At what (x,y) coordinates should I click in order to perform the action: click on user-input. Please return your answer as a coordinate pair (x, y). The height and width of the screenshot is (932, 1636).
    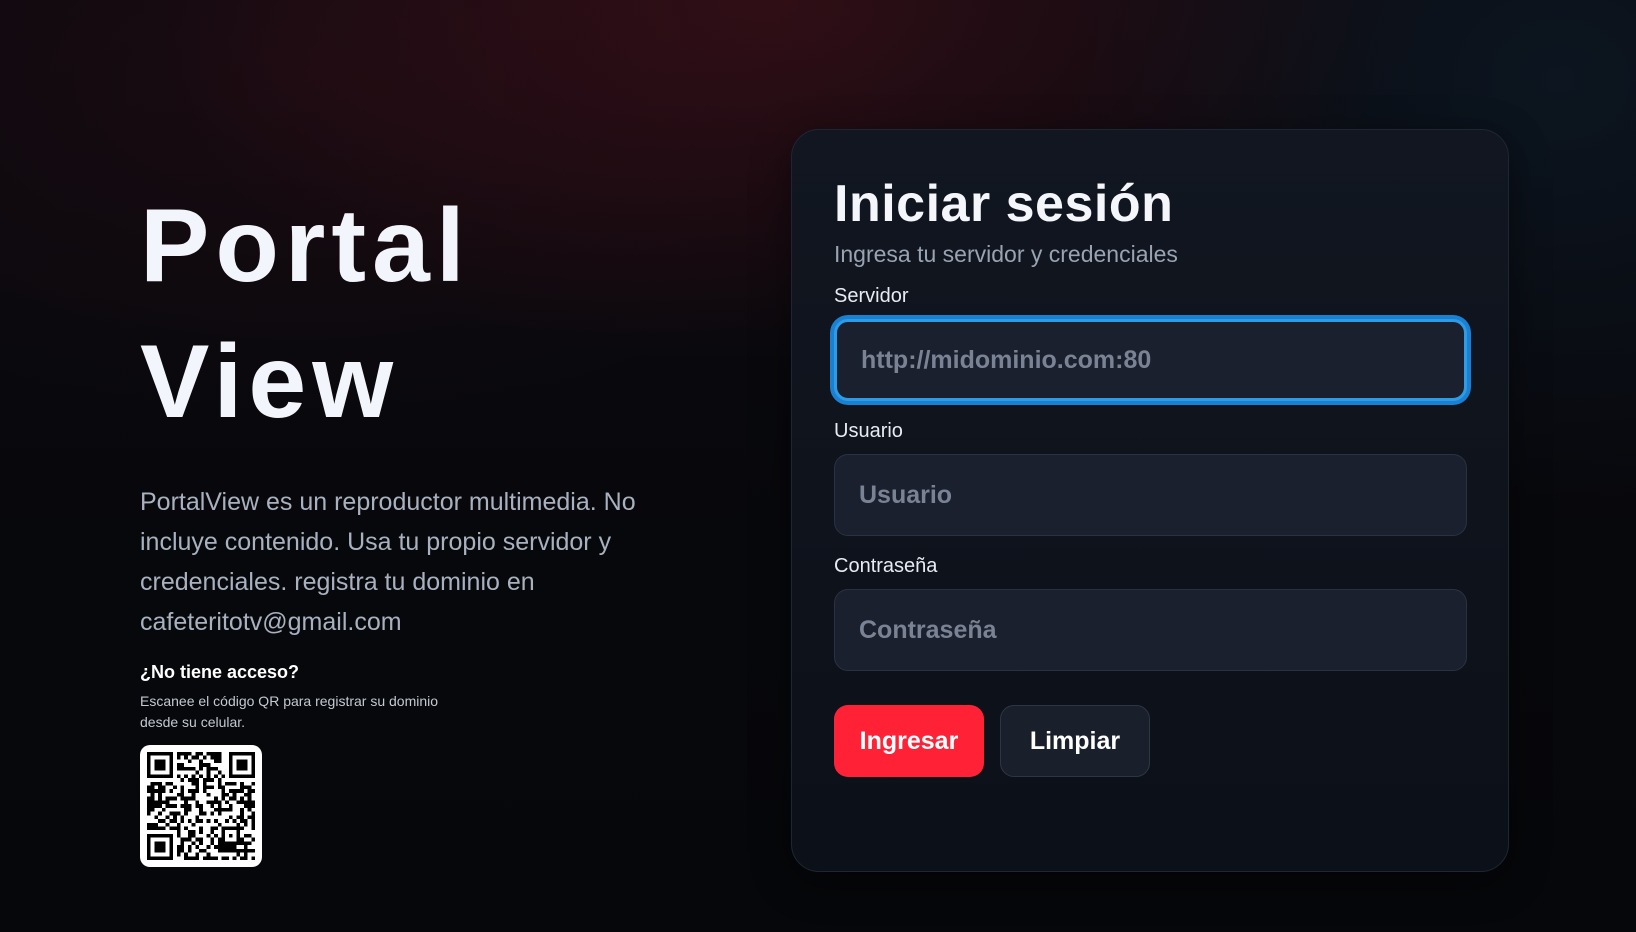
    Looking at the image, I should click on (1150, 495).